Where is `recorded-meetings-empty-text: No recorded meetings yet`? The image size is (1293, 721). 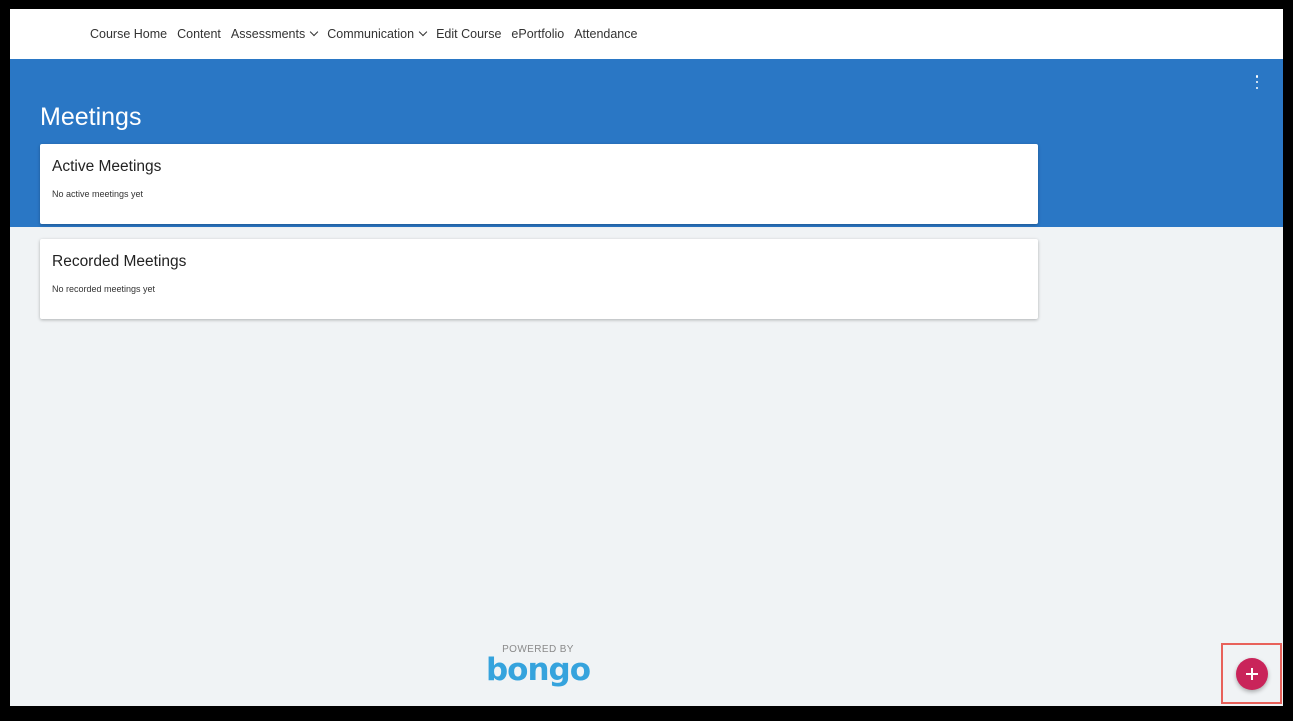 recorded-meetings-empty-text: No recorded meetings yet is located at coordinates (104, 289).